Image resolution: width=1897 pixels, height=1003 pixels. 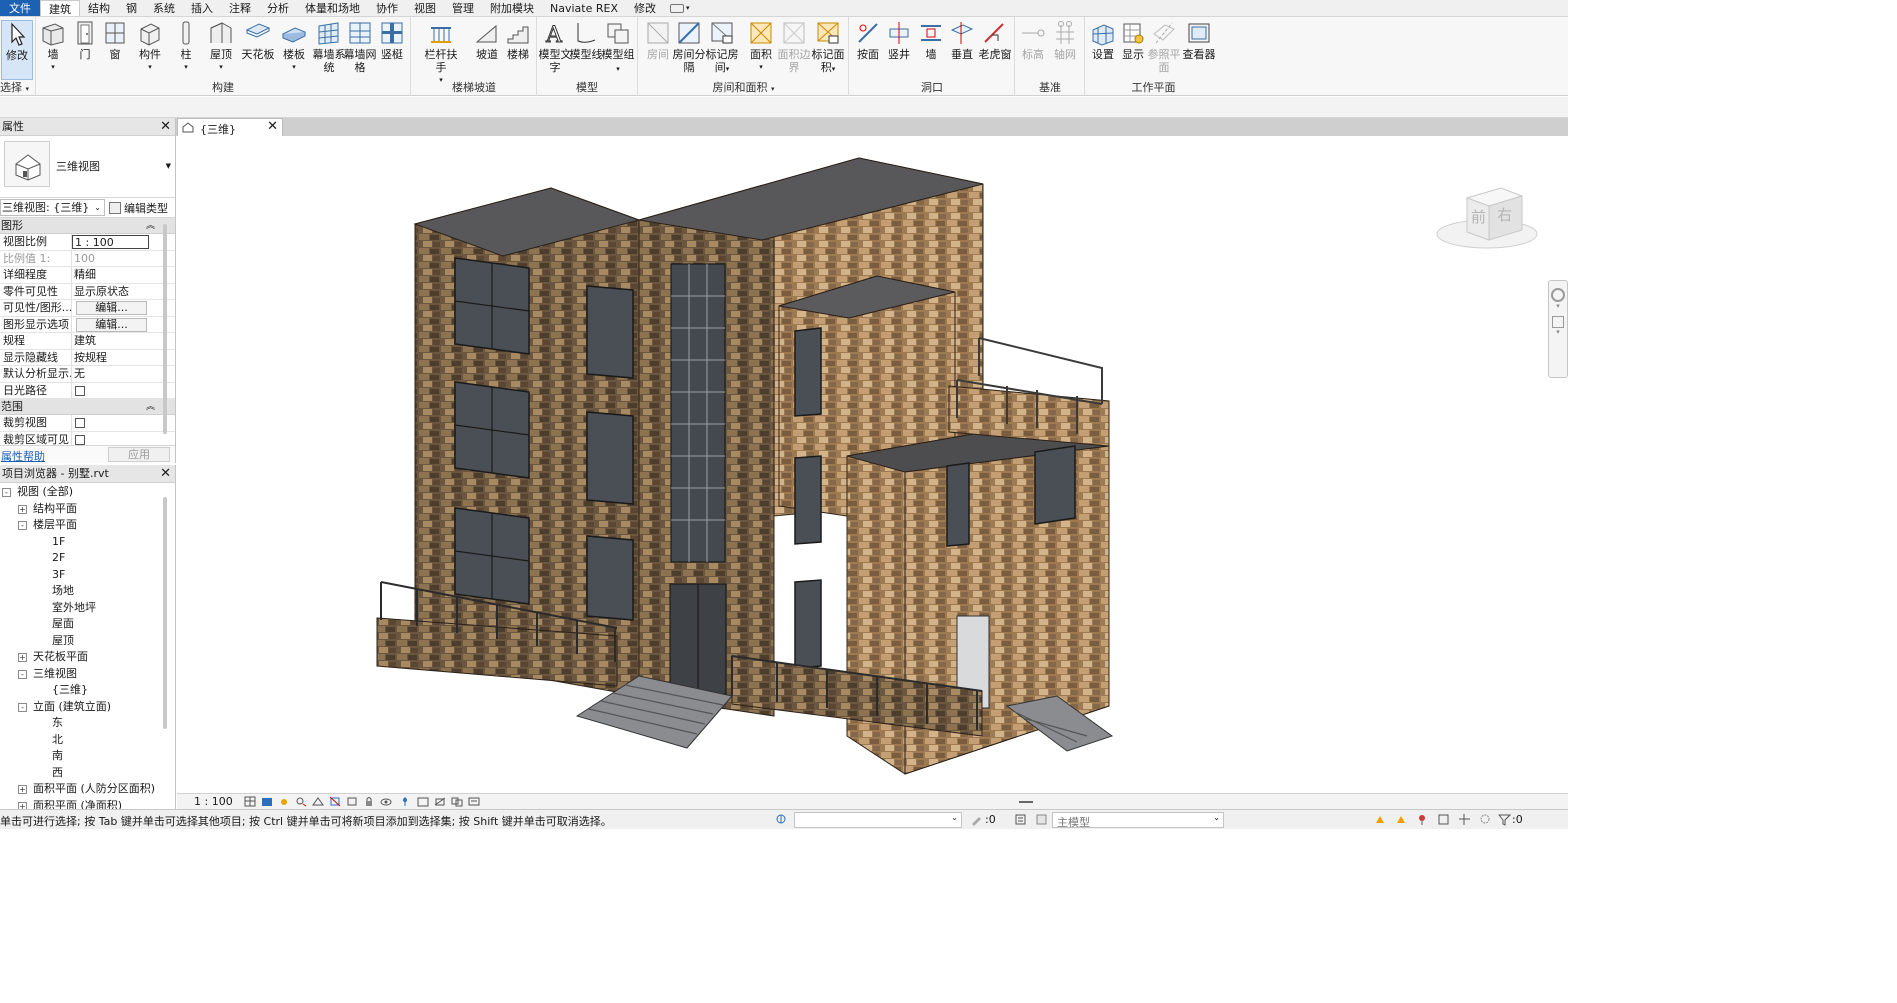 What do you see at coordinates (150, 47) in the screenshot?
I see `component-button: 构件 ▾` at bounding box center [150, 47].